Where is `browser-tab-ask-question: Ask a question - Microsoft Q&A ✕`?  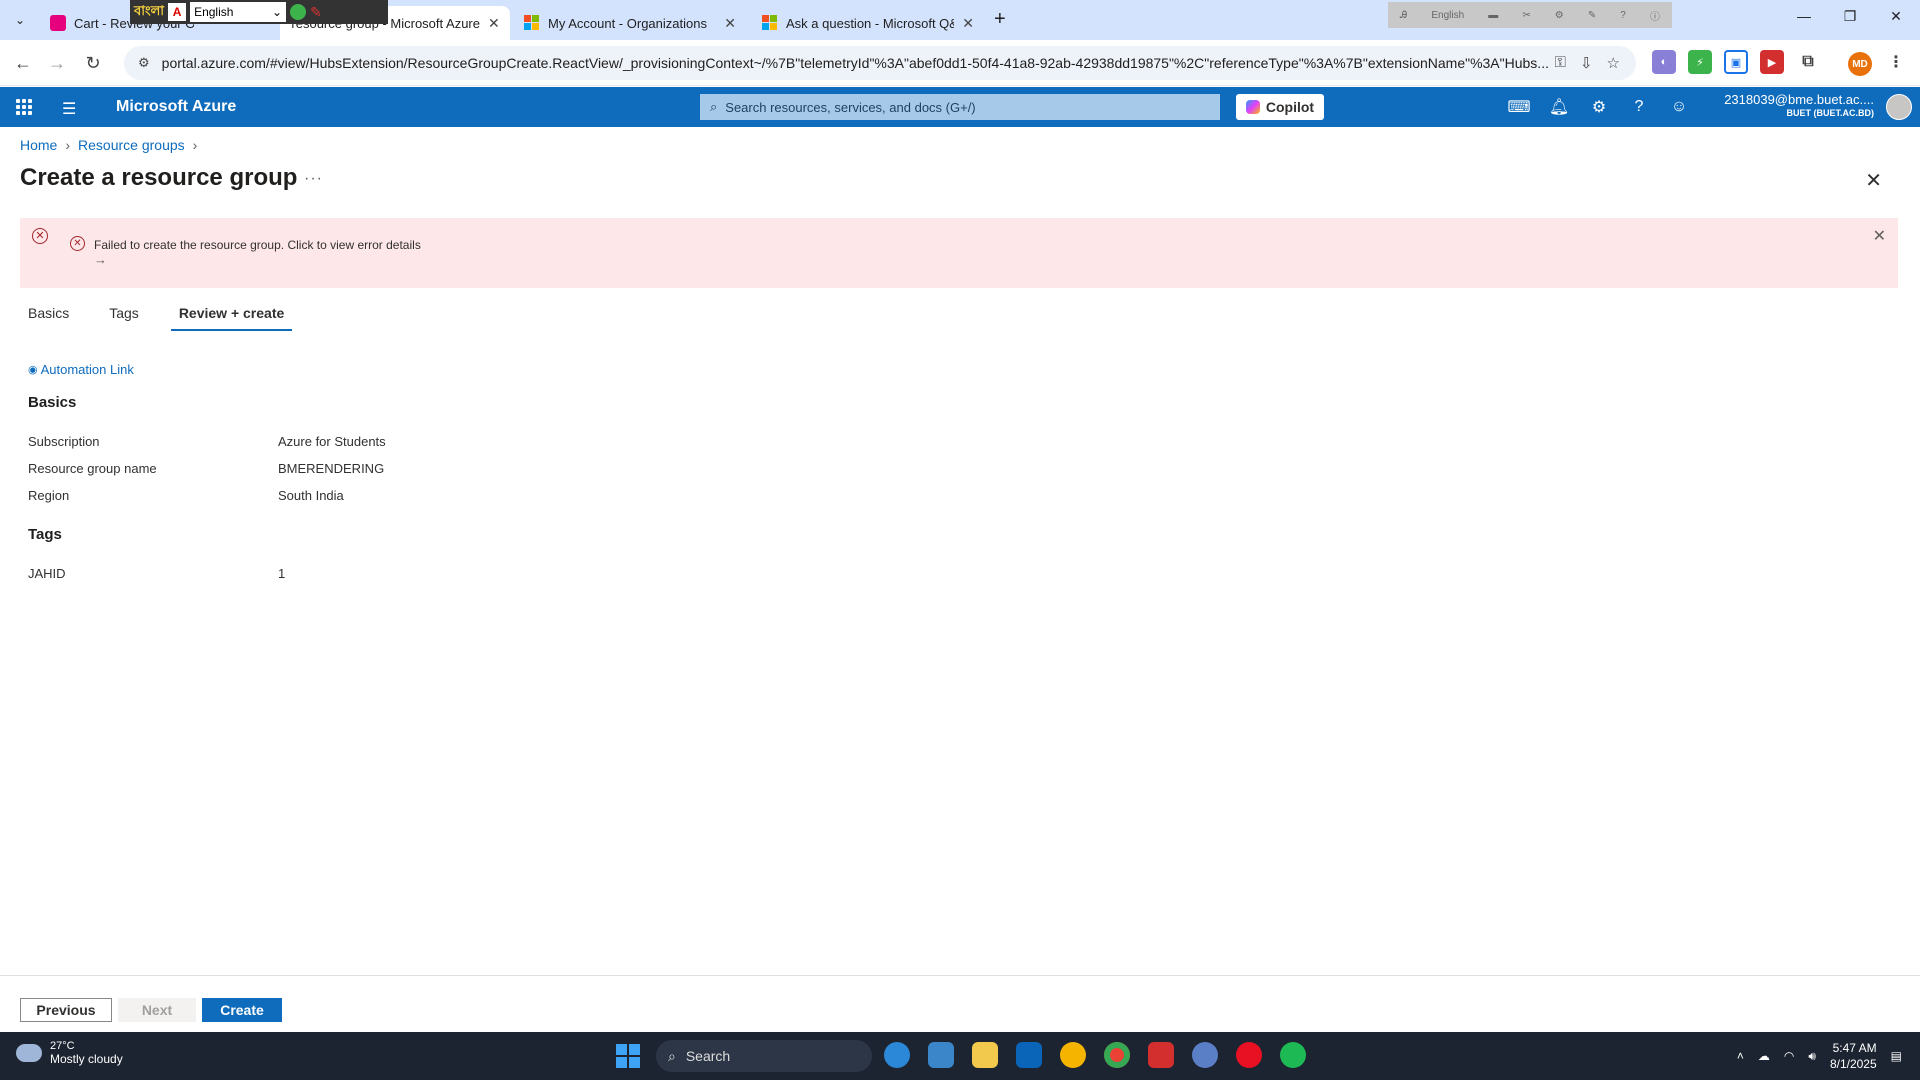 browser-tab-ask-question: Ask a question - Microsoft Q&A ✕ is located at coordinates (868, 23).